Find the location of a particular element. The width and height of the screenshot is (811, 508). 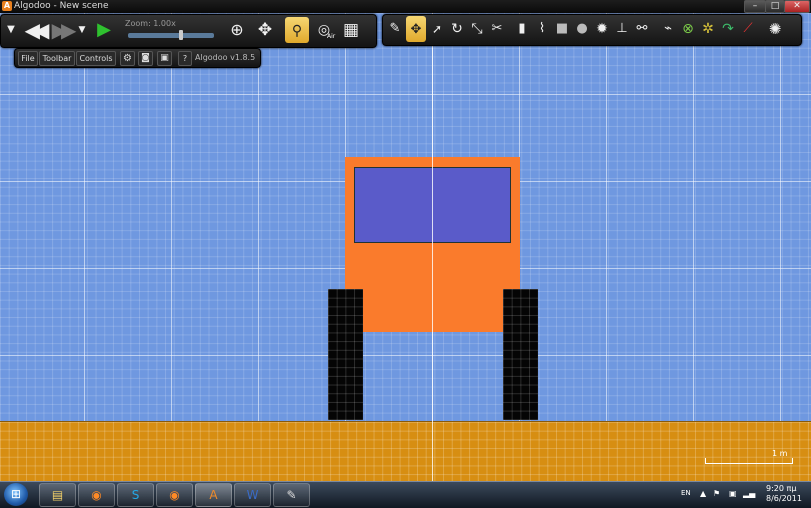

cut-icon: ✂ is located at coordinates (497, 29).